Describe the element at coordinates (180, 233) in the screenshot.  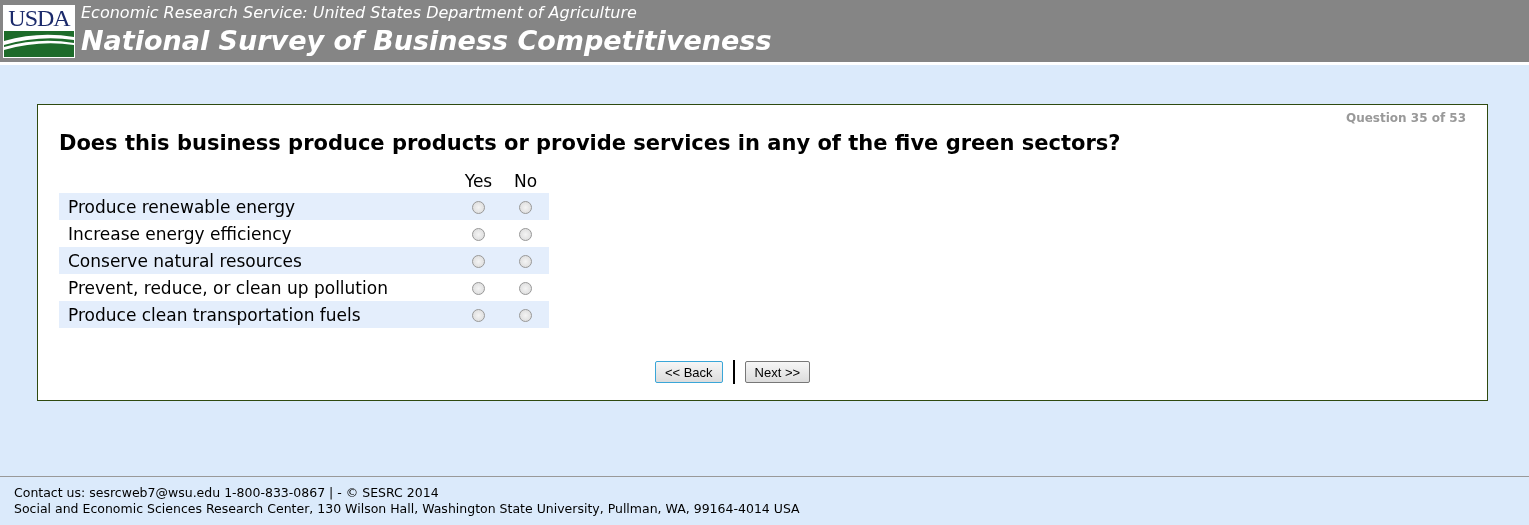
I see `row-label: Increase energy efficiency` at that location.